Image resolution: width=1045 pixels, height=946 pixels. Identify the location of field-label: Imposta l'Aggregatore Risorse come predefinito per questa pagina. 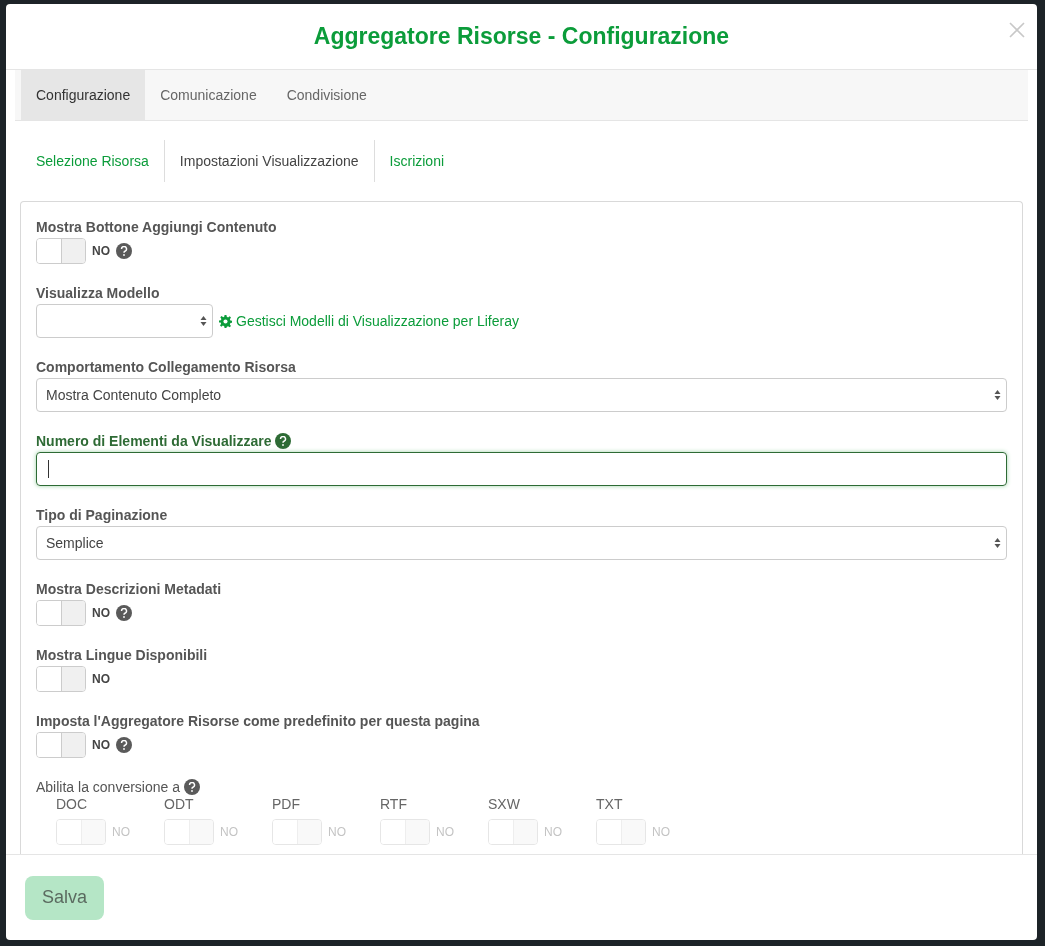
(258, 721).